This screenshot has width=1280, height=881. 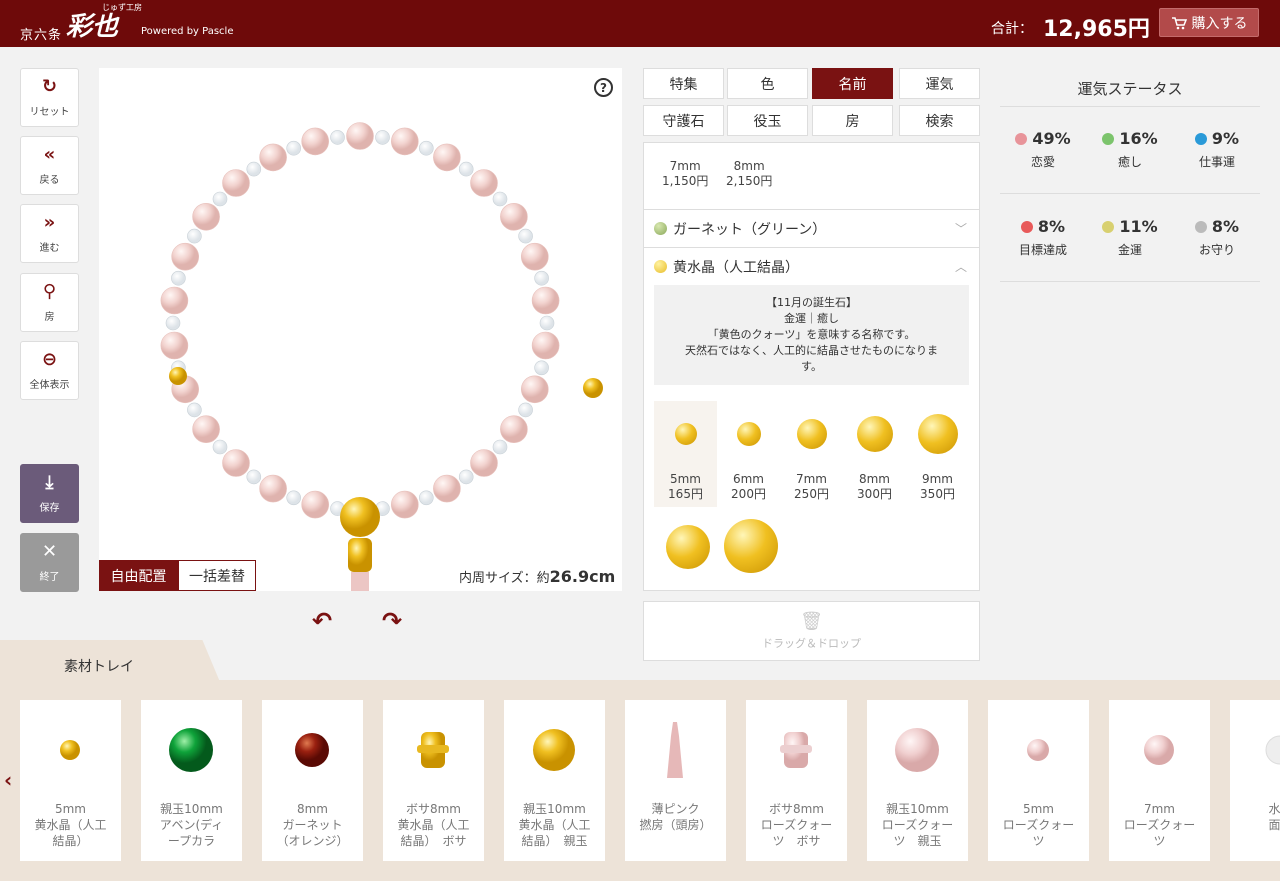 I want to click on tray-prev-icon: ‹, so click(x=8, y=780).